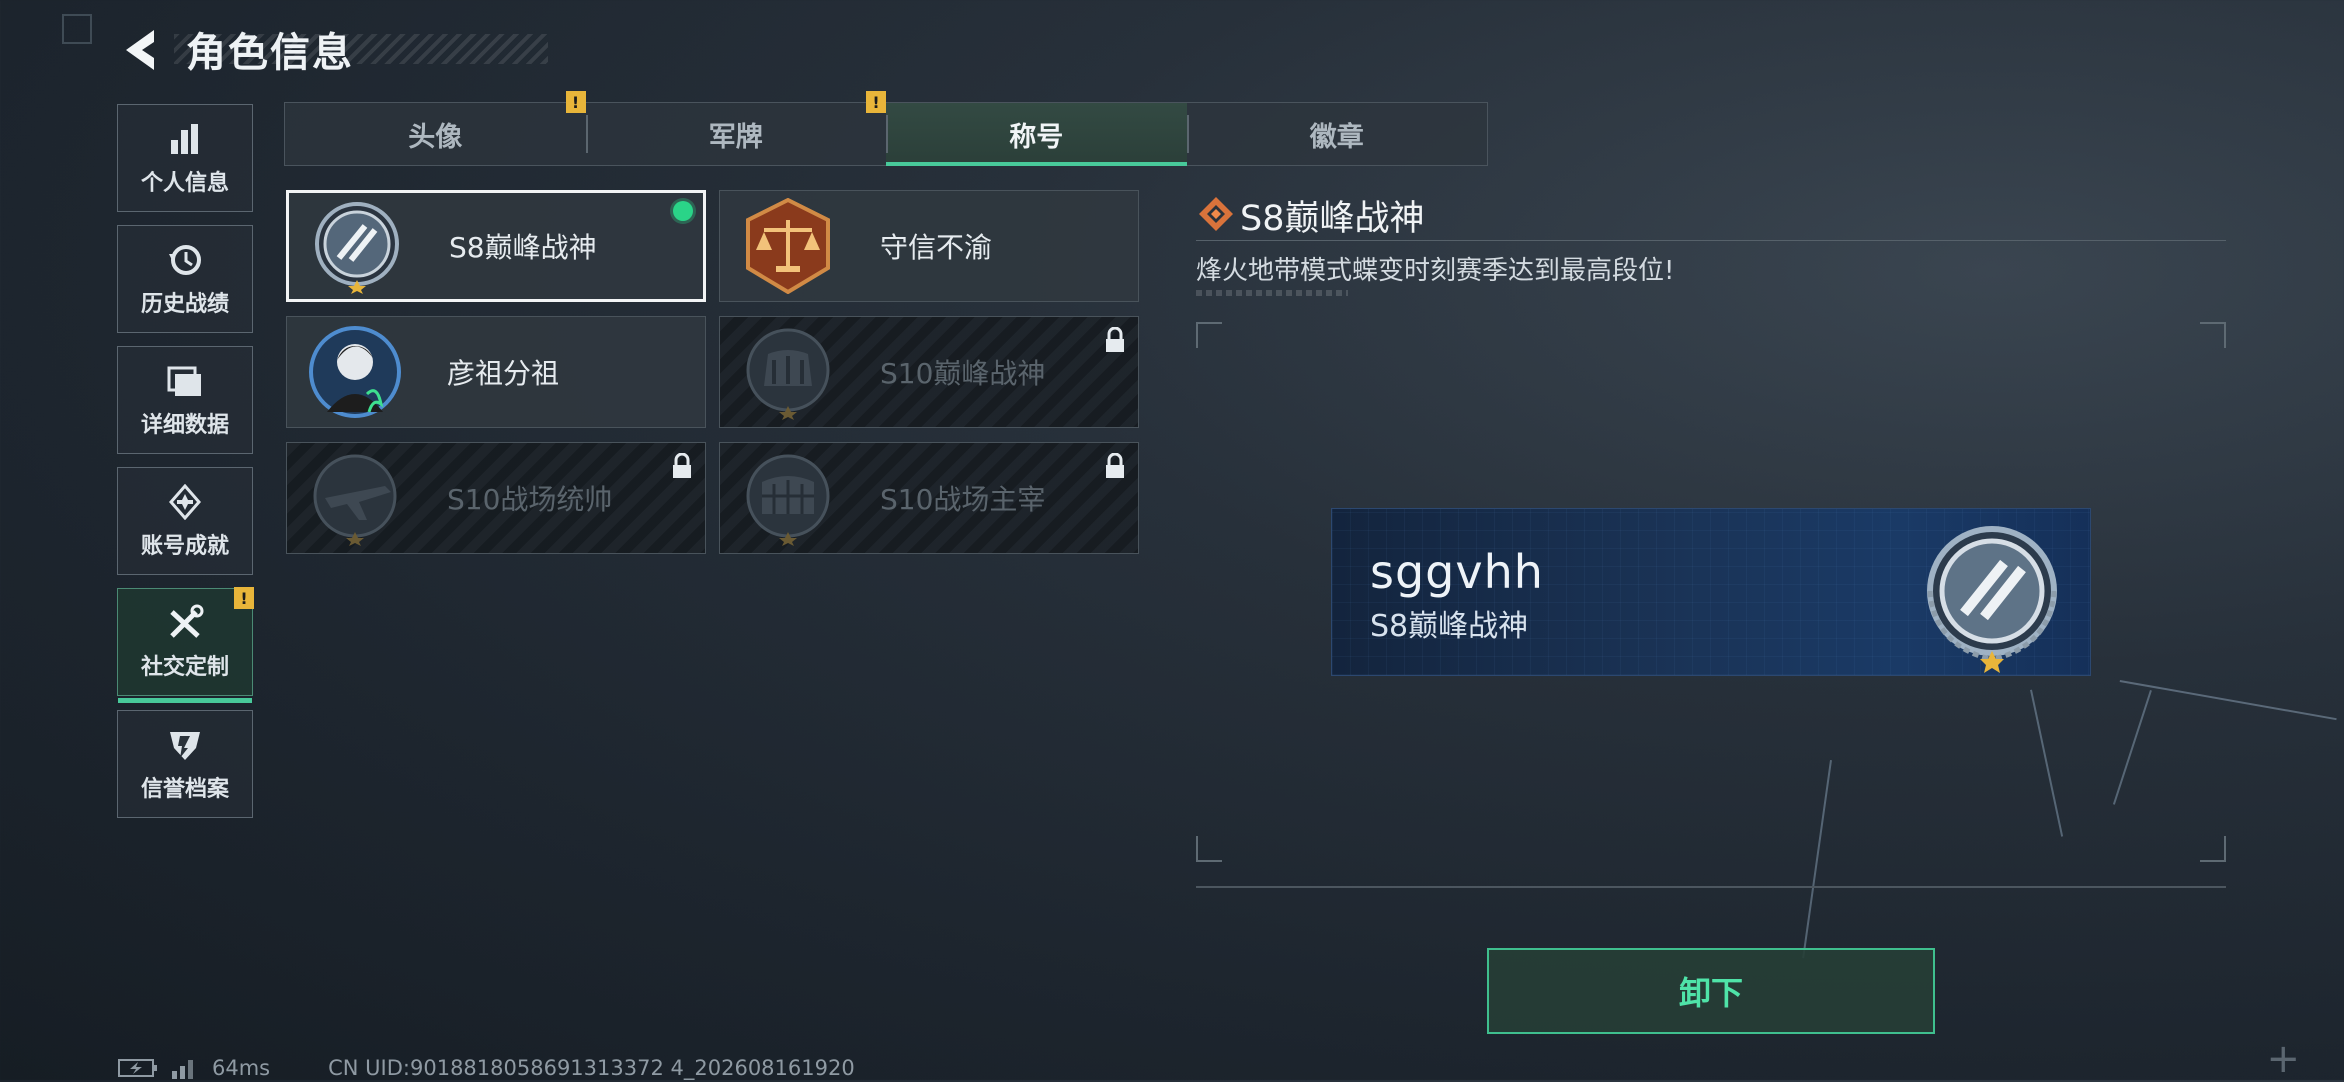  Describe the element at coordinates (435, 137) in the screenshot. I see `tab-label: 头像` at that location.